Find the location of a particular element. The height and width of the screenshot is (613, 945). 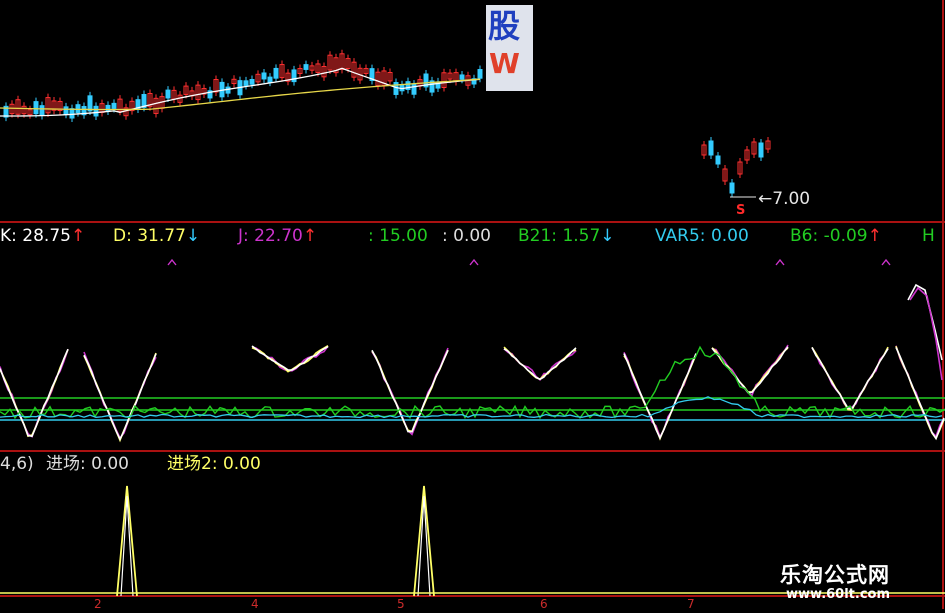

price-marker-value: 7.00 is located at coordinates (791, 199).